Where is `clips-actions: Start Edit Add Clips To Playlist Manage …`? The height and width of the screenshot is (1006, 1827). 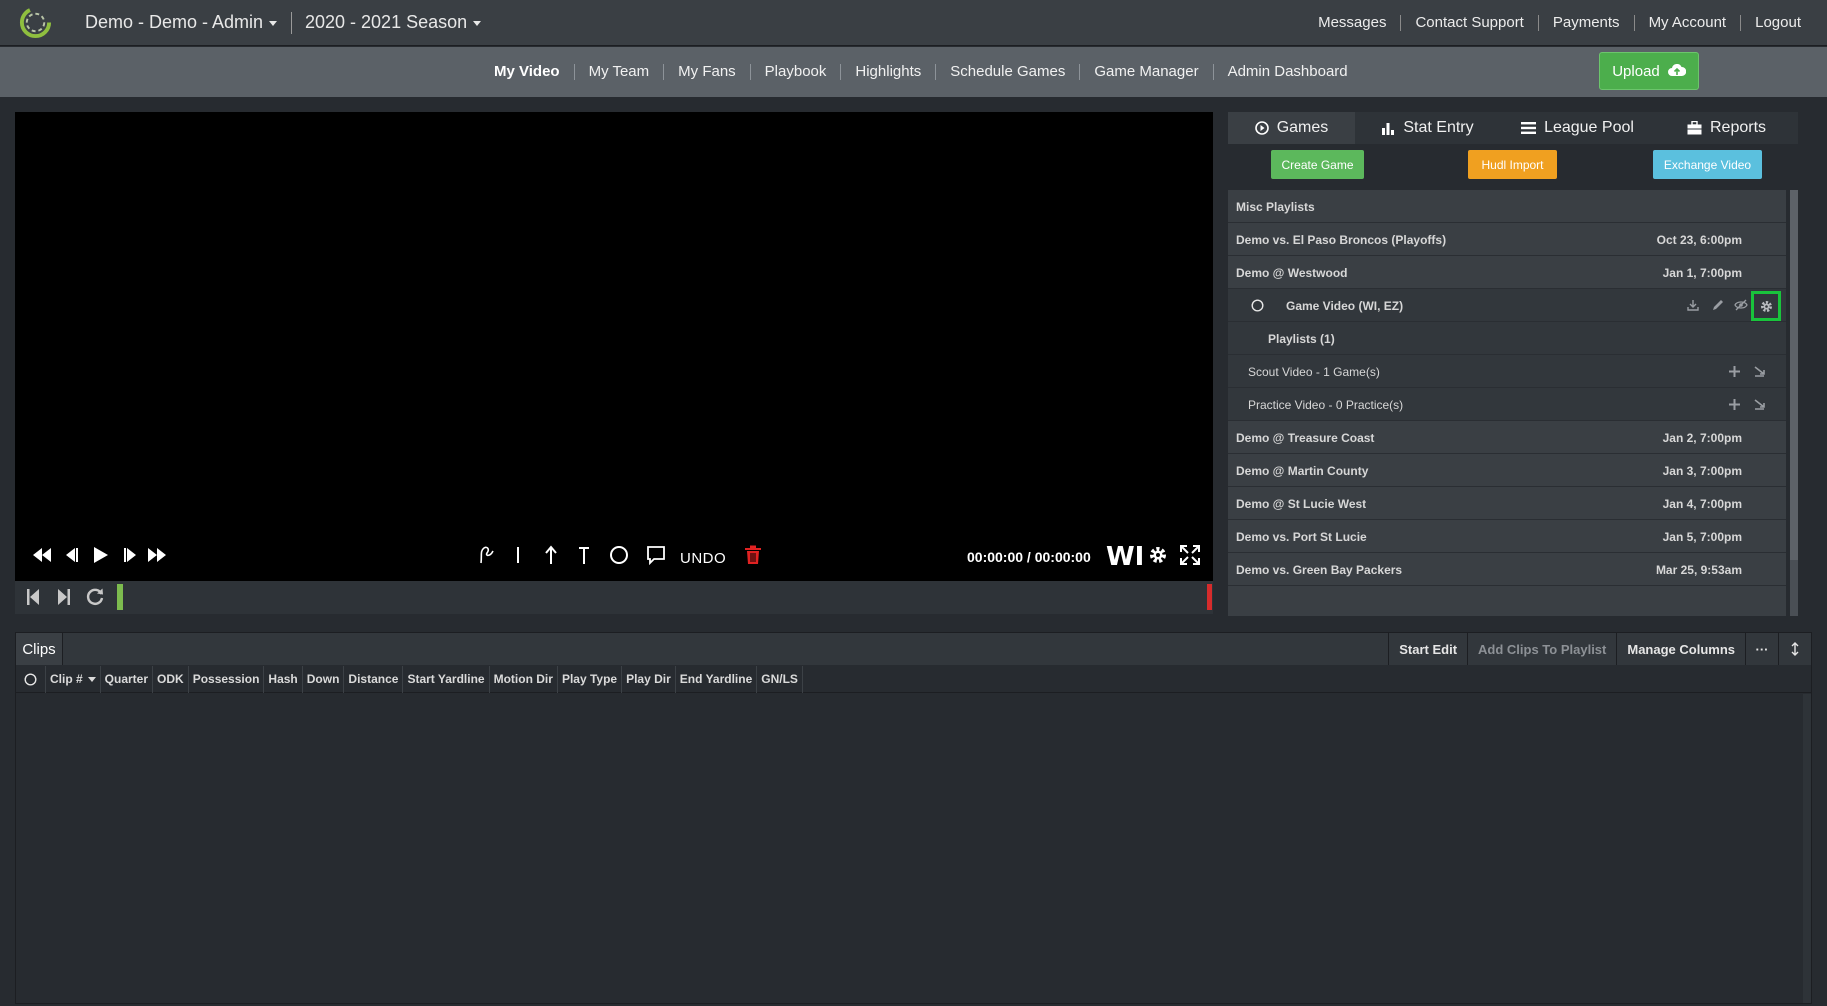
clips-actions: Start Edit Add Clips To Playlist Manage … is located at coordinates (1599, 649).